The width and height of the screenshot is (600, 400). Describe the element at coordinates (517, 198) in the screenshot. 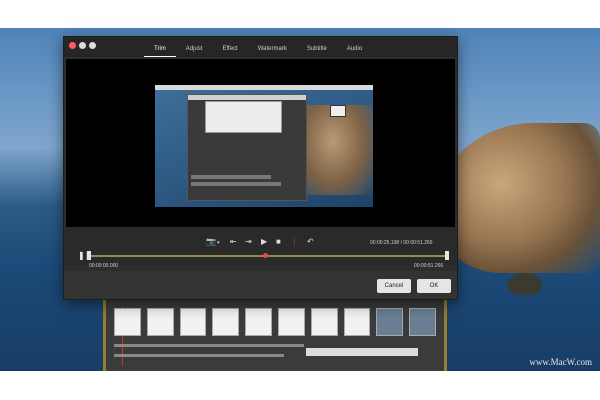

I see `coastline-cliff` at that location.